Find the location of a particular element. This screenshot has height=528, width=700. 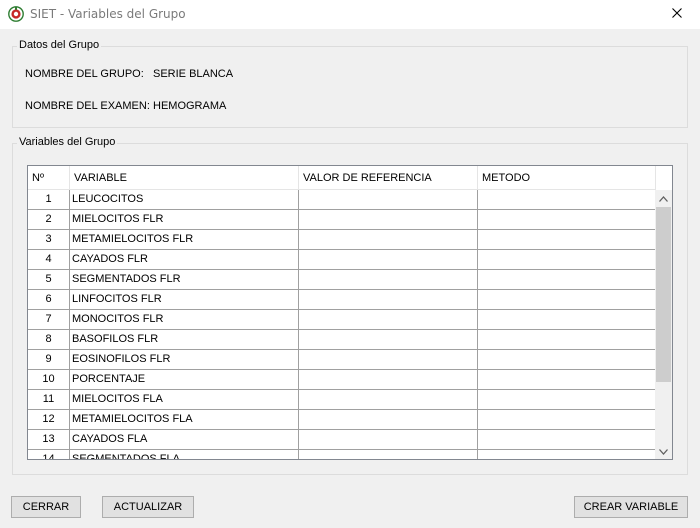

cell-variable: MIELOCITOS FLR is located at coordinates (184, 220).